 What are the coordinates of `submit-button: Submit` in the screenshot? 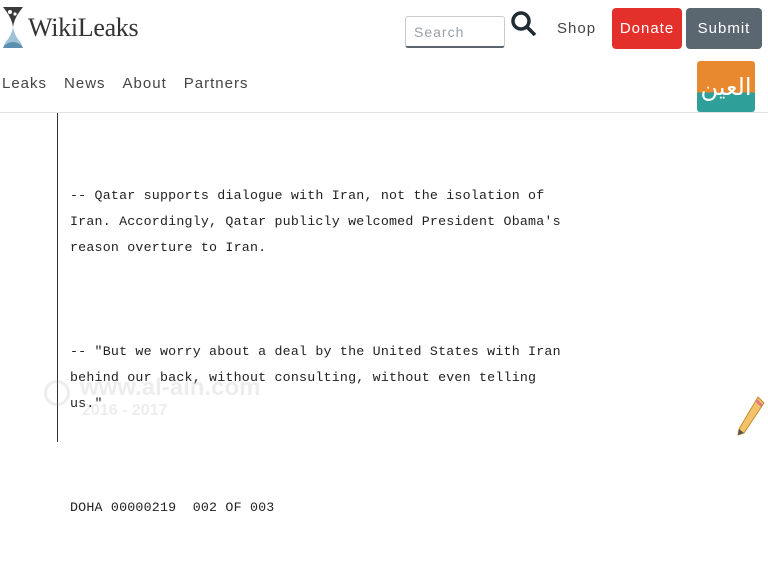 It's located at (724, 28).